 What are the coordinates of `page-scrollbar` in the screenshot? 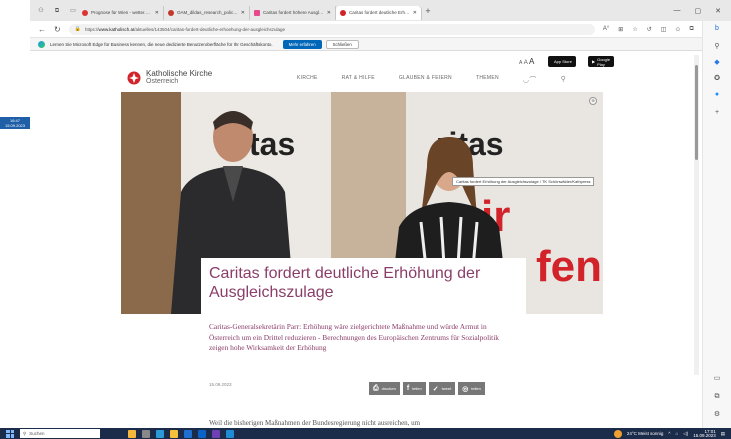 It's located at (696, 215).